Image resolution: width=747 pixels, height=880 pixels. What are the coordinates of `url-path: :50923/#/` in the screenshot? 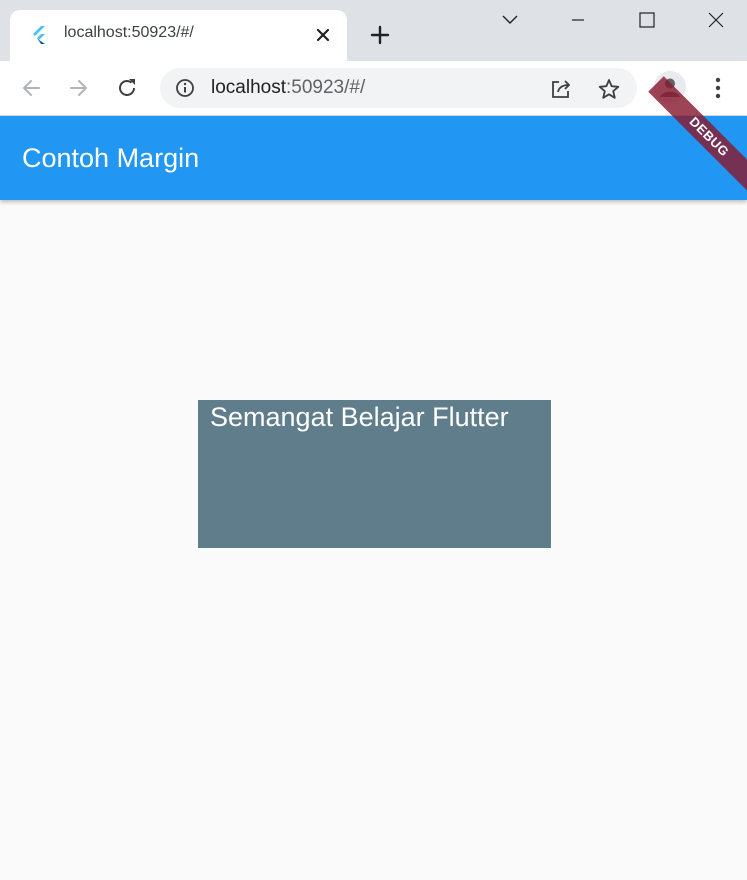 It's located at (326, 87).